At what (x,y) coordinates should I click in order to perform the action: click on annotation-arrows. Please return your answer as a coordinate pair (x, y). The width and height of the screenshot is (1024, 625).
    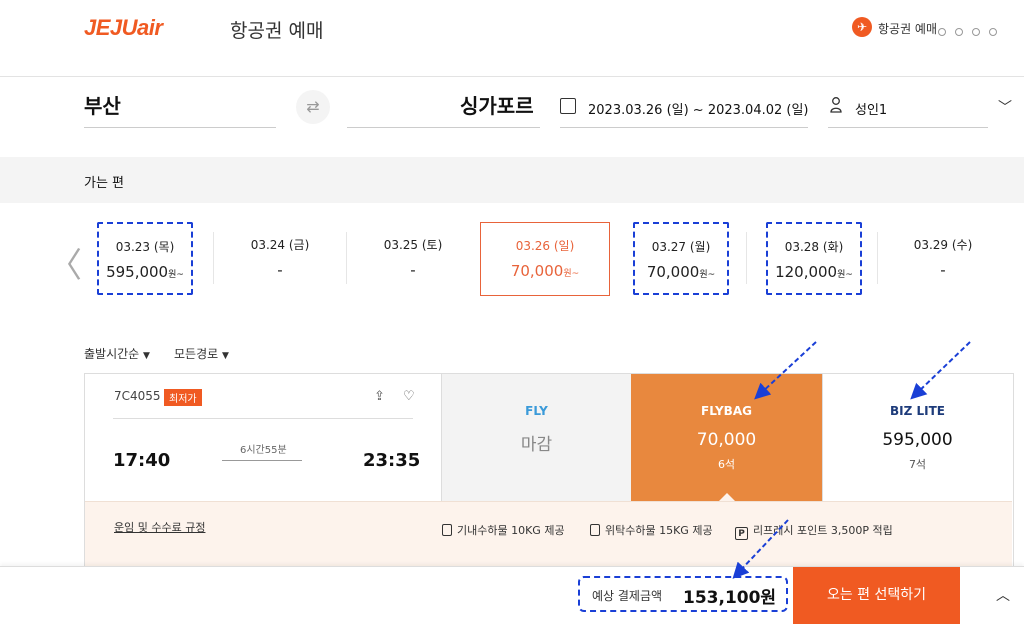
    Looking at the image, I should click on (851, 460).